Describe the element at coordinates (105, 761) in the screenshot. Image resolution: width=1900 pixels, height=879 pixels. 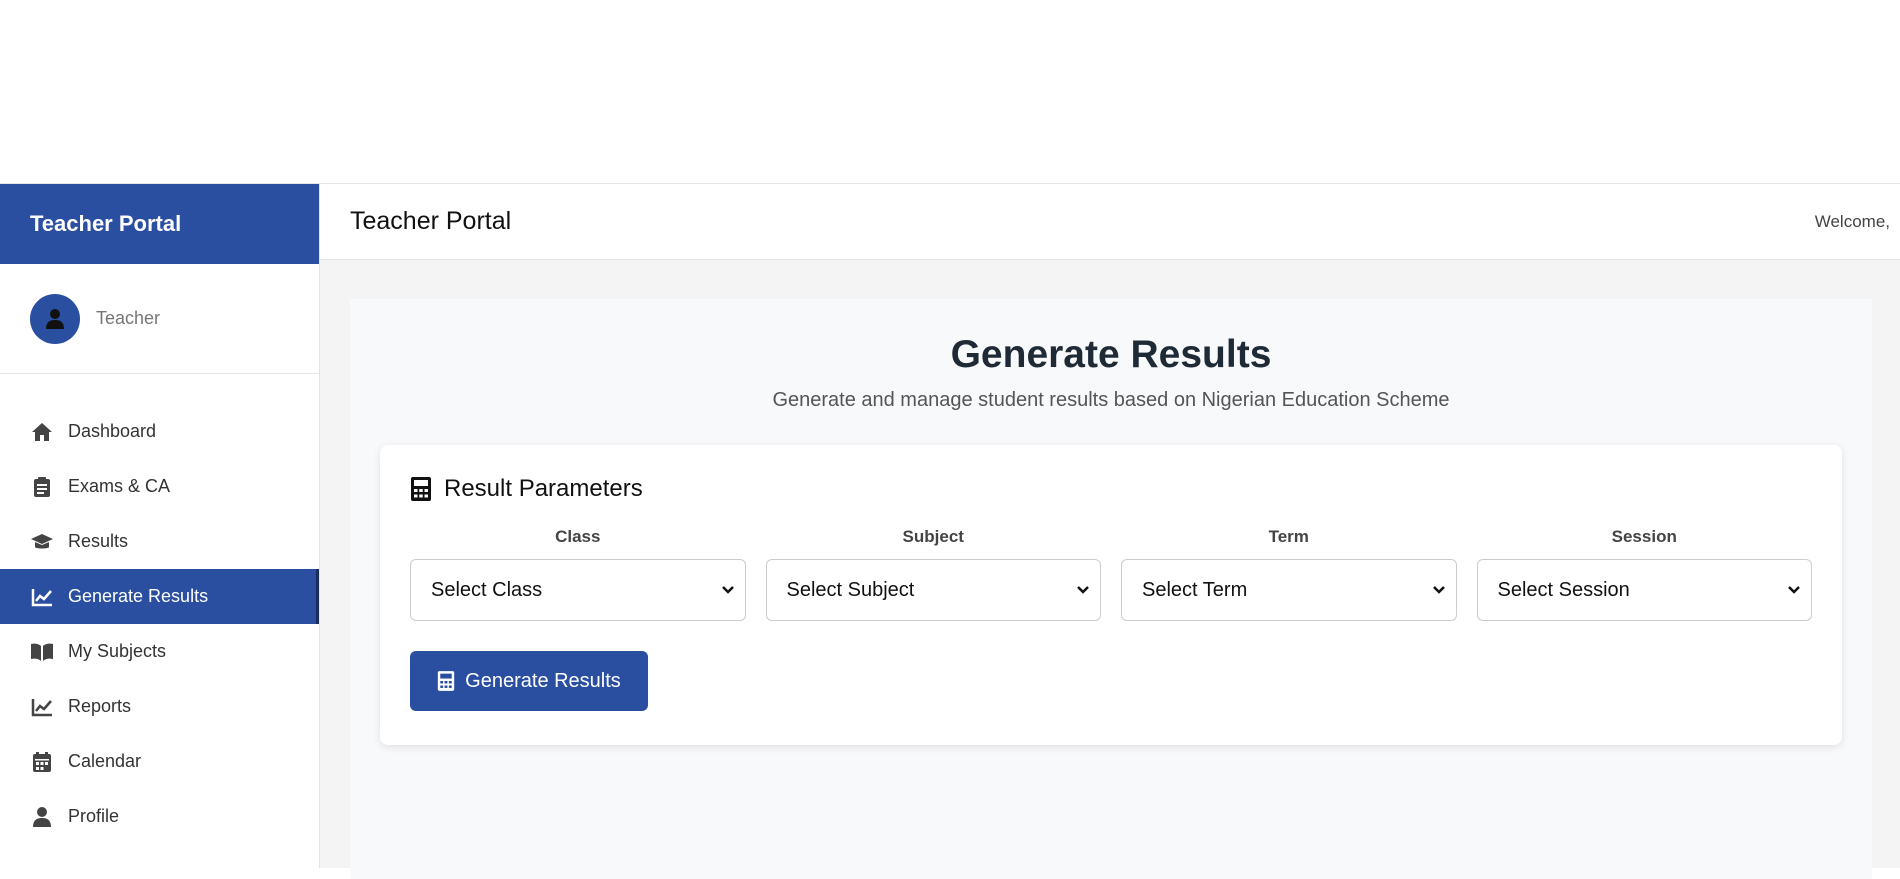
I see `sidebar-item-label: Calendar` at that location.